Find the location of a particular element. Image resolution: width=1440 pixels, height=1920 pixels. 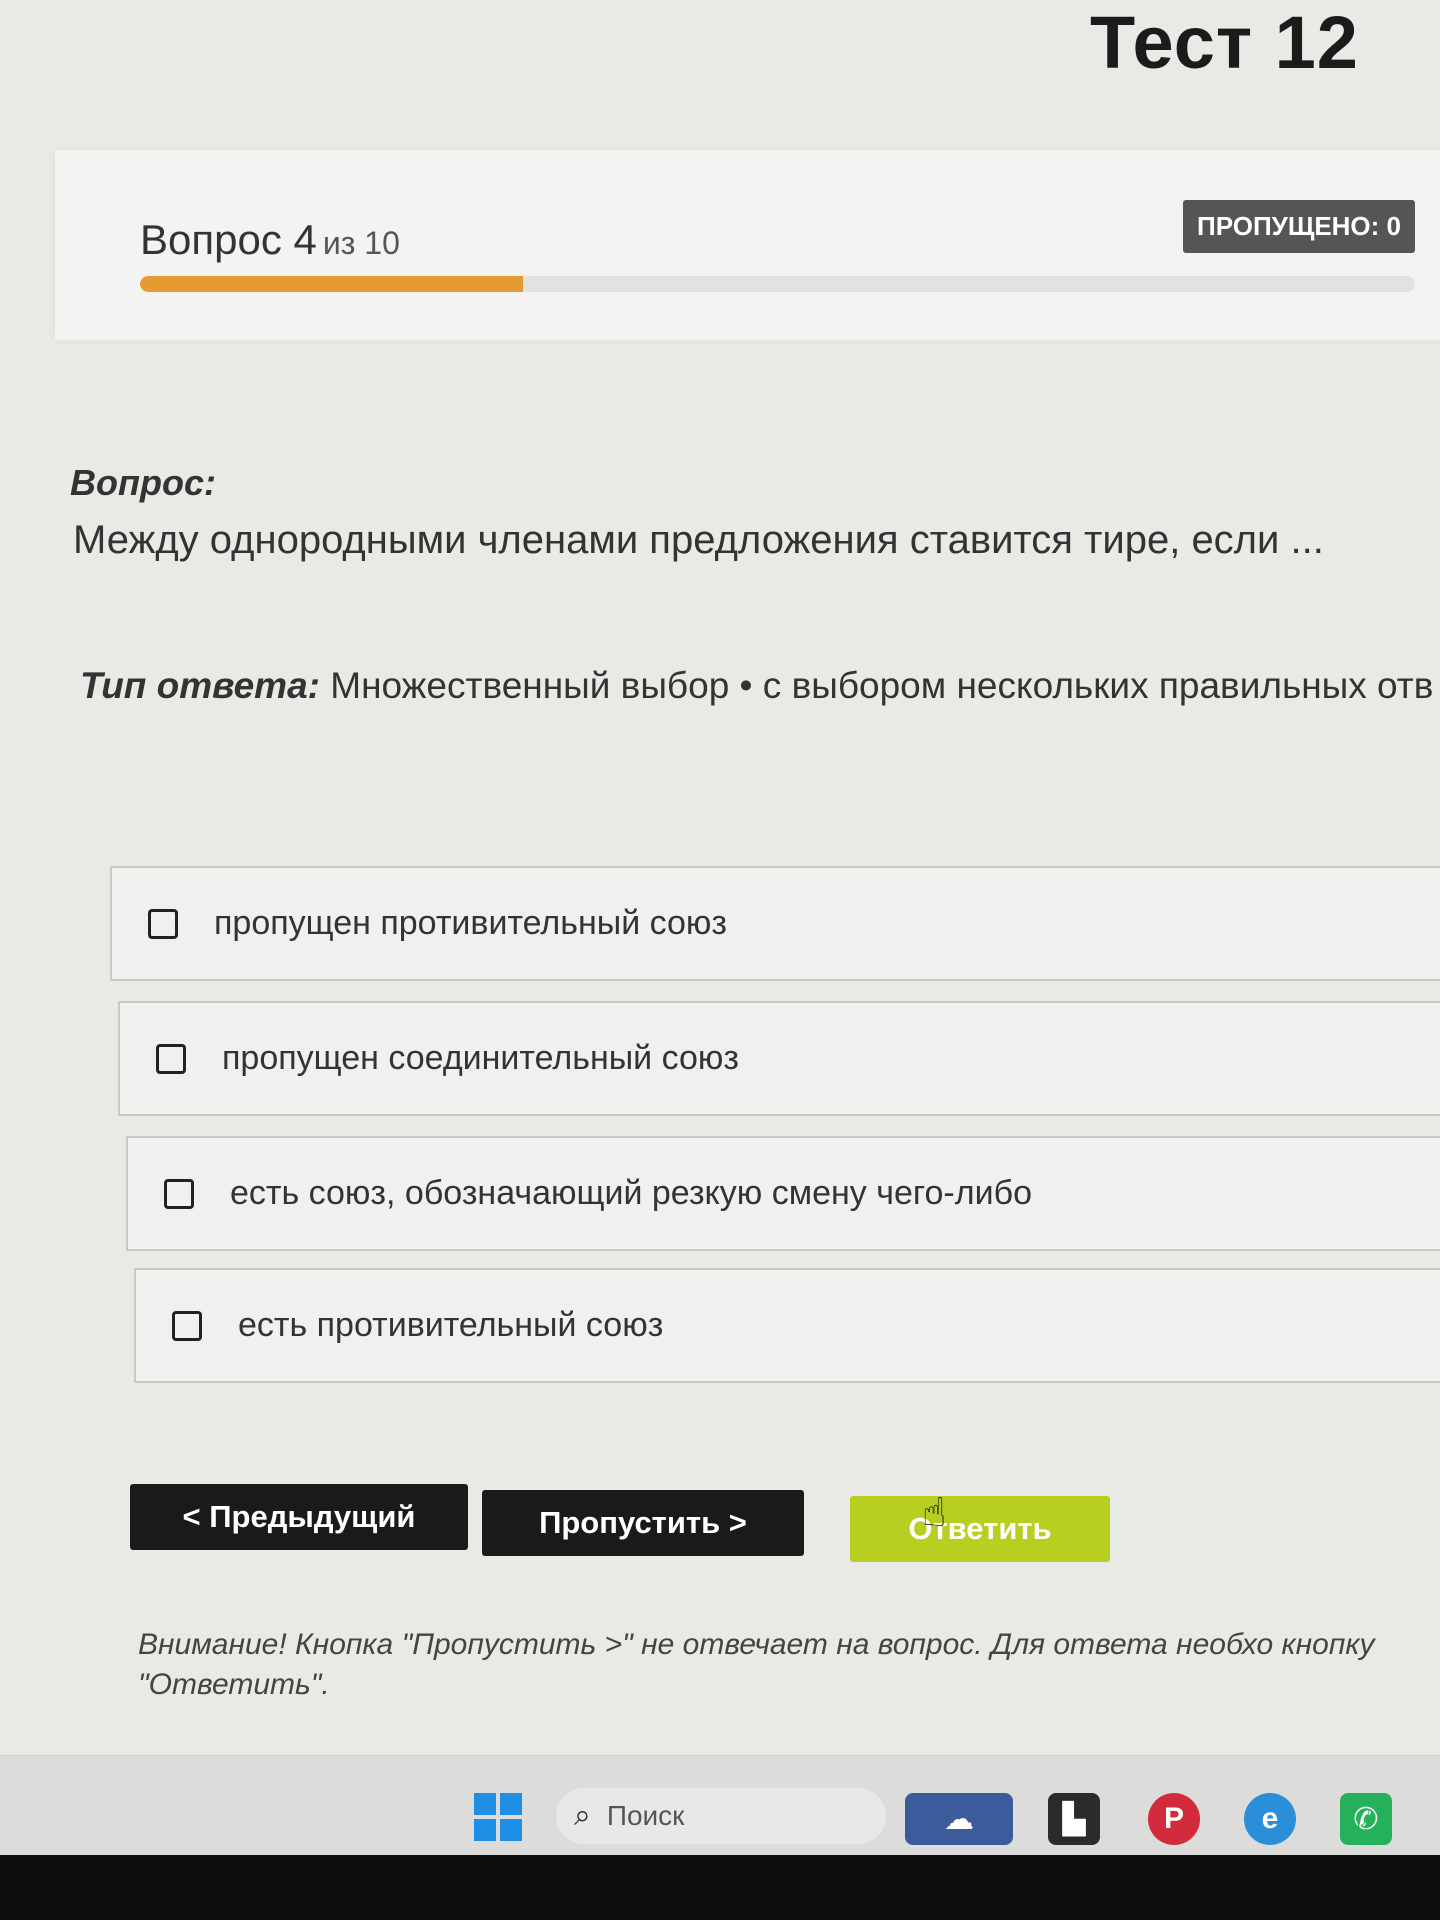

taskbar: ⌕ Поиск ☁ ▙ P e ✆ is located at coordinates (720, 1805).